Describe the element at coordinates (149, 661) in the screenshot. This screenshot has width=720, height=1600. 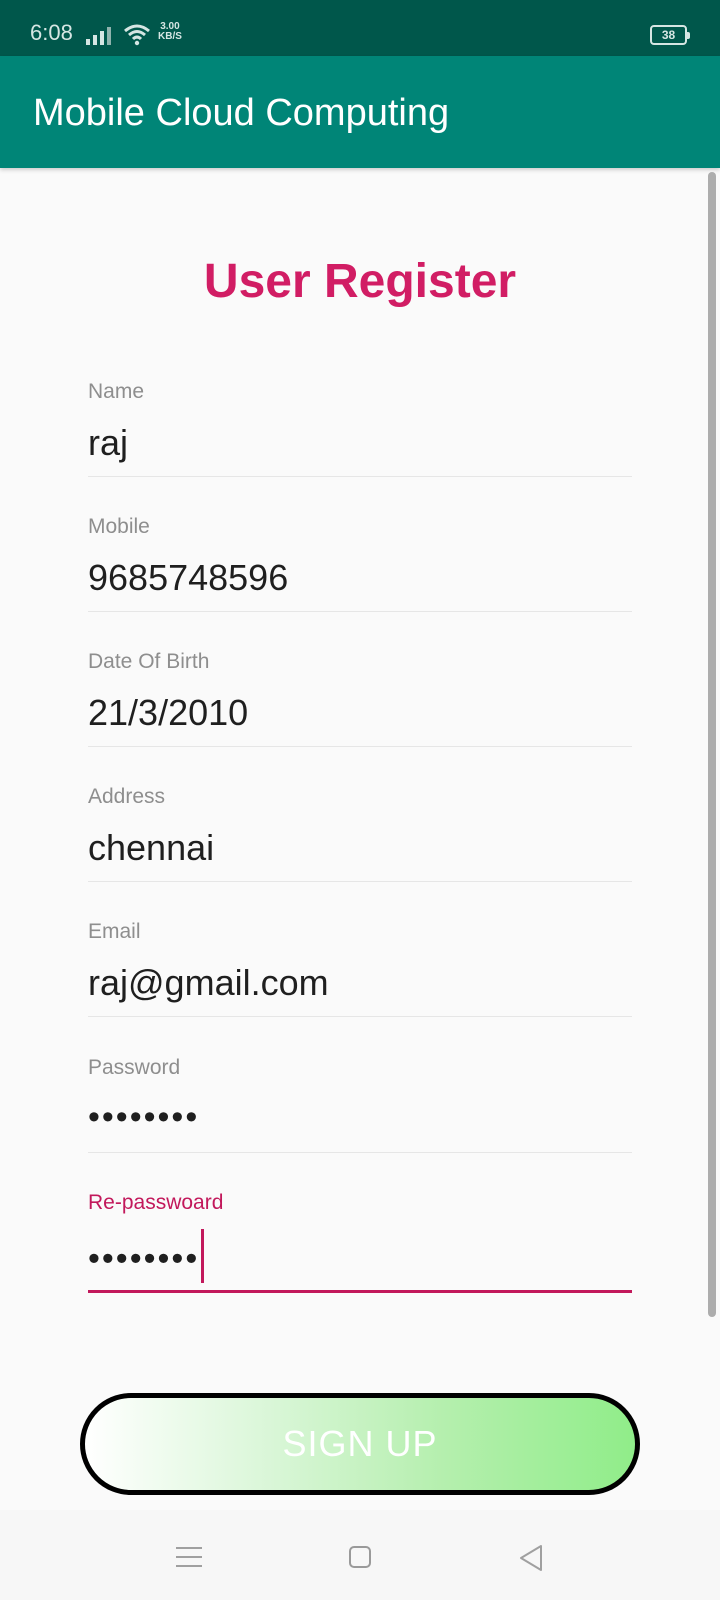
I see `dob-label: Date Of Birth` at that location.